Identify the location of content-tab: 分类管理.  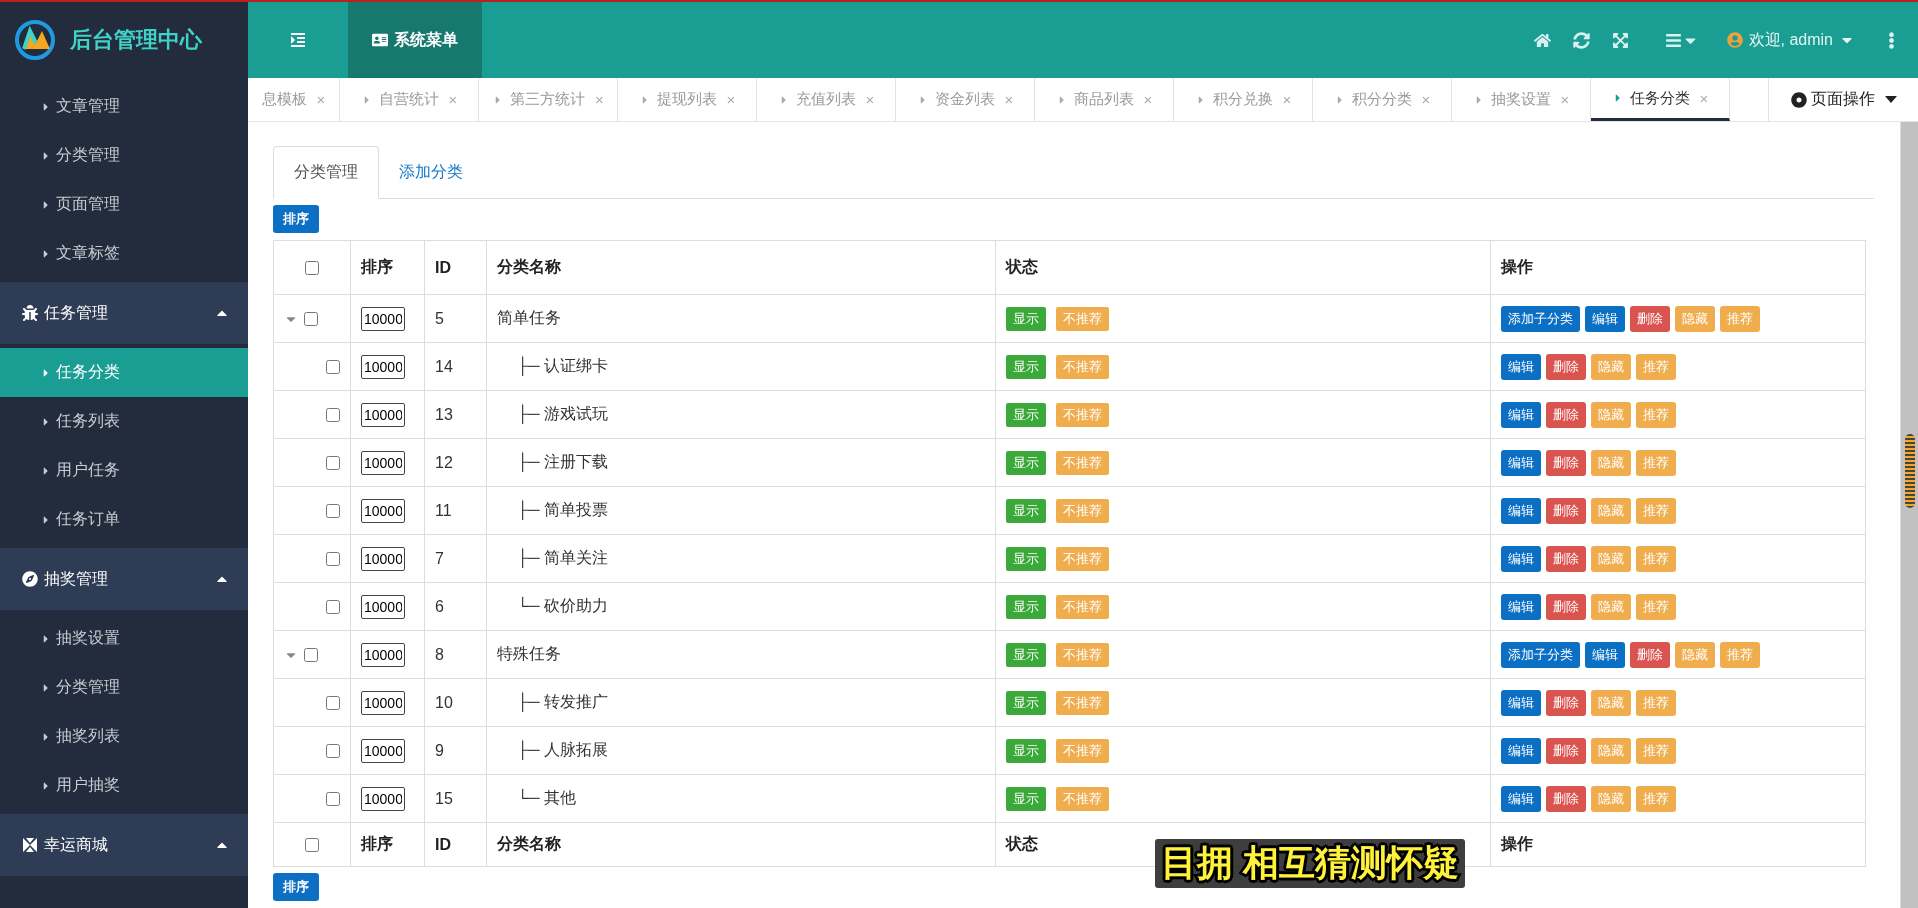
(326, 172).